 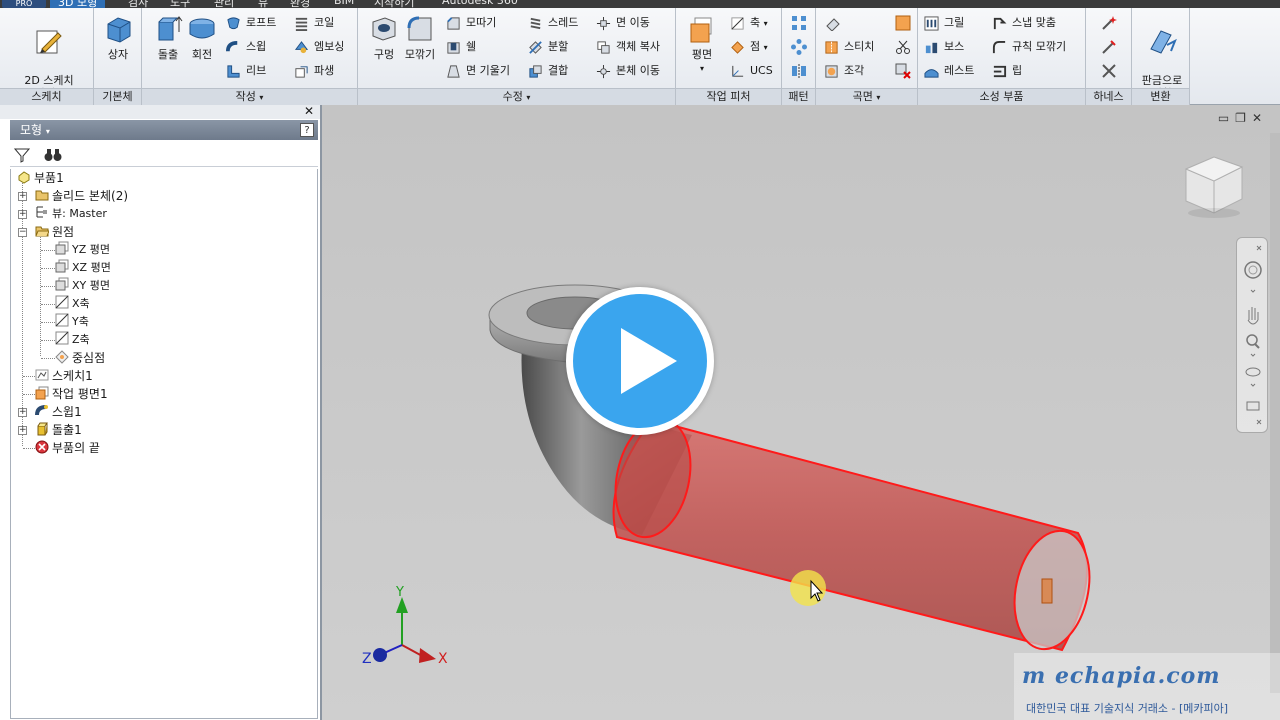 I want to click on tree-node-x-axis: X축, so click(x=72, y=304).